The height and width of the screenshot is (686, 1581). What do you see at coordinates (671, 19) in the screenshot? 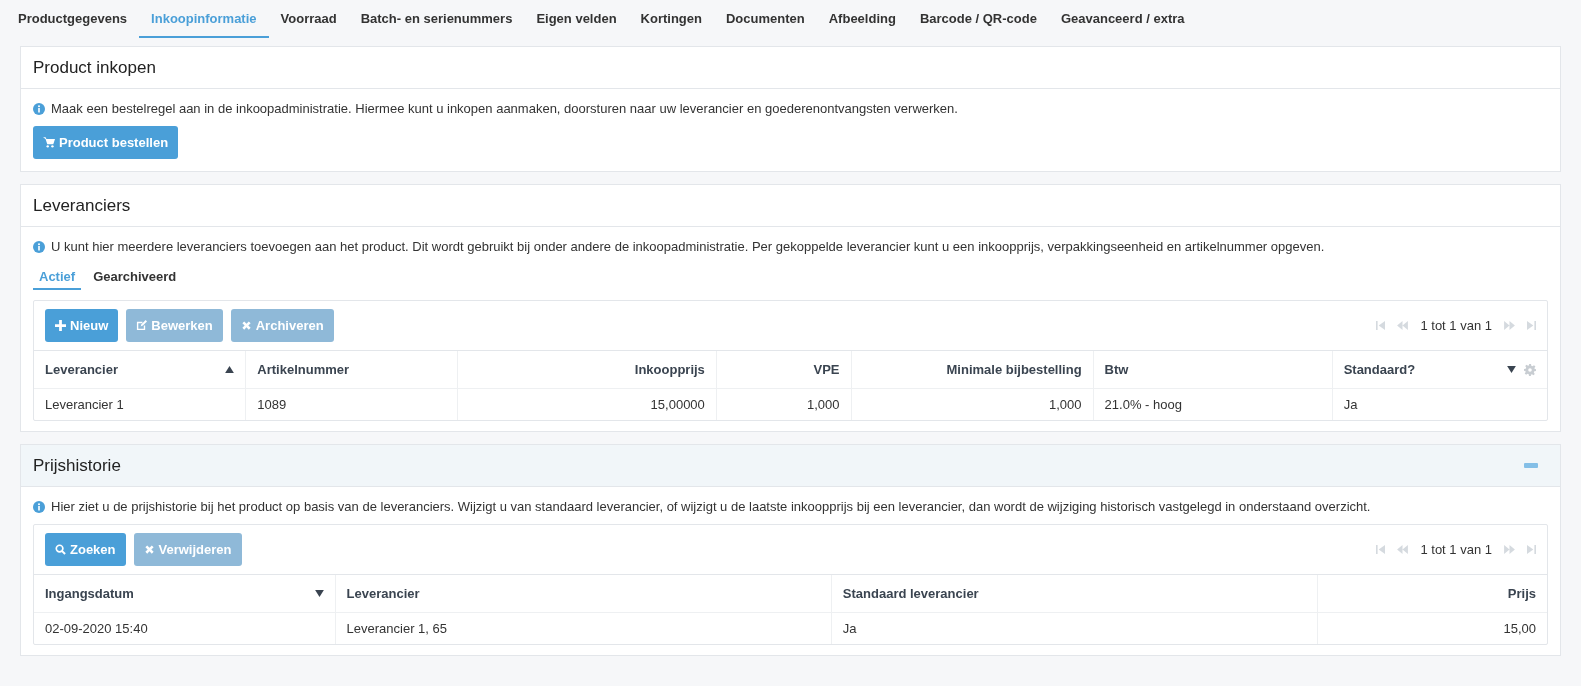
I see `tab: Kortingen` at bounding box center [671, 19].